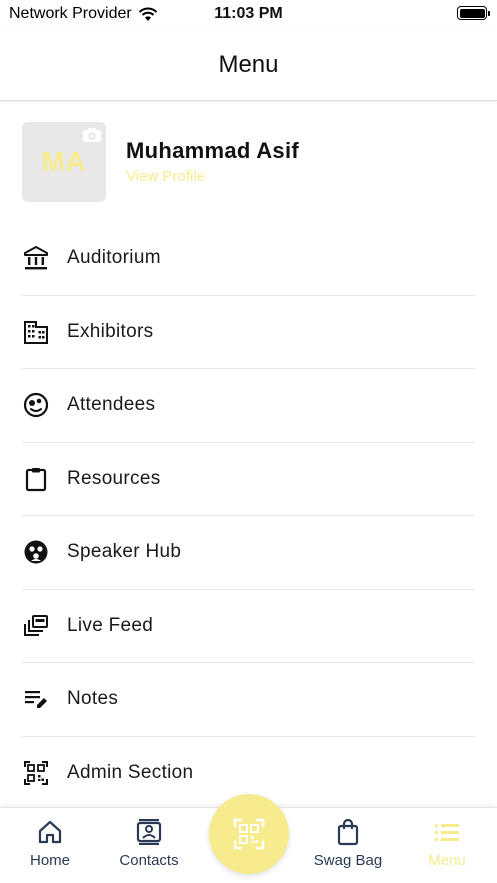  Describe the element at coordinates (248, 700) in the screenshot. I see `menu-item-notes: Notes` at that location.